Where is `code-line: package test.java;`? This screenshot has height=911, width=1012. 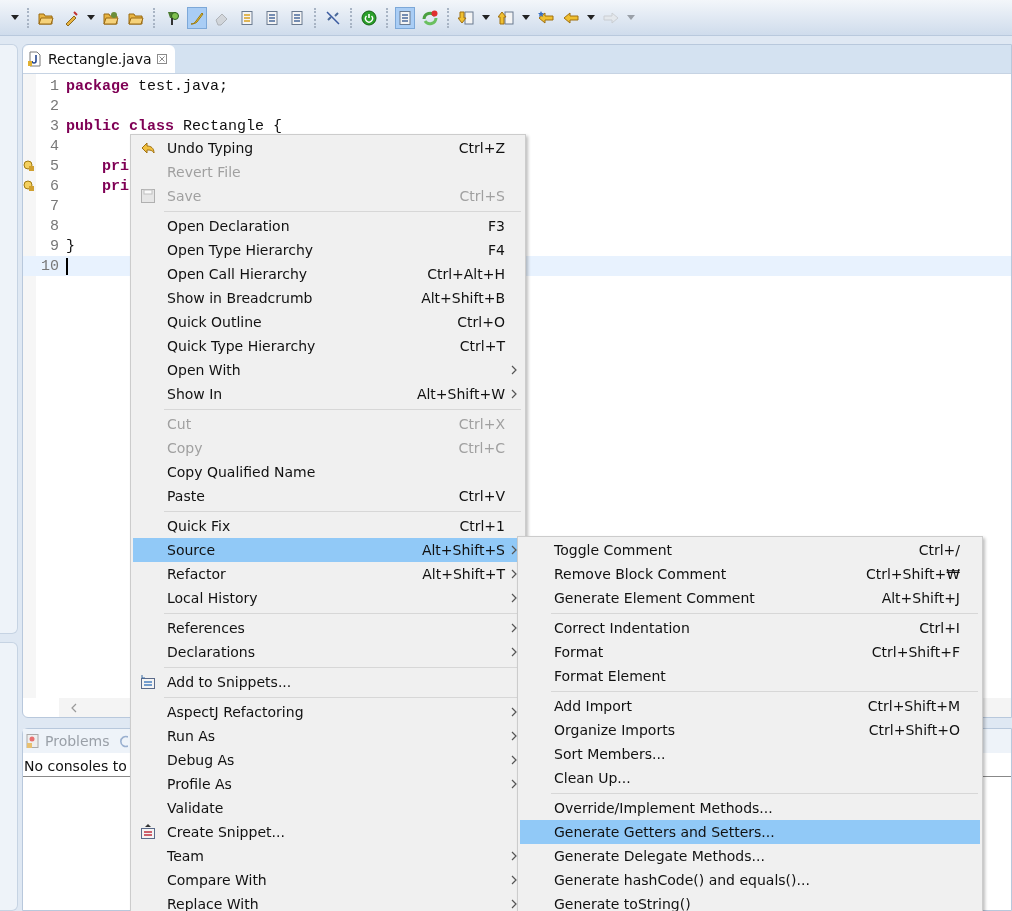
code-line: package test.java; is located at coordinates (147, 86).